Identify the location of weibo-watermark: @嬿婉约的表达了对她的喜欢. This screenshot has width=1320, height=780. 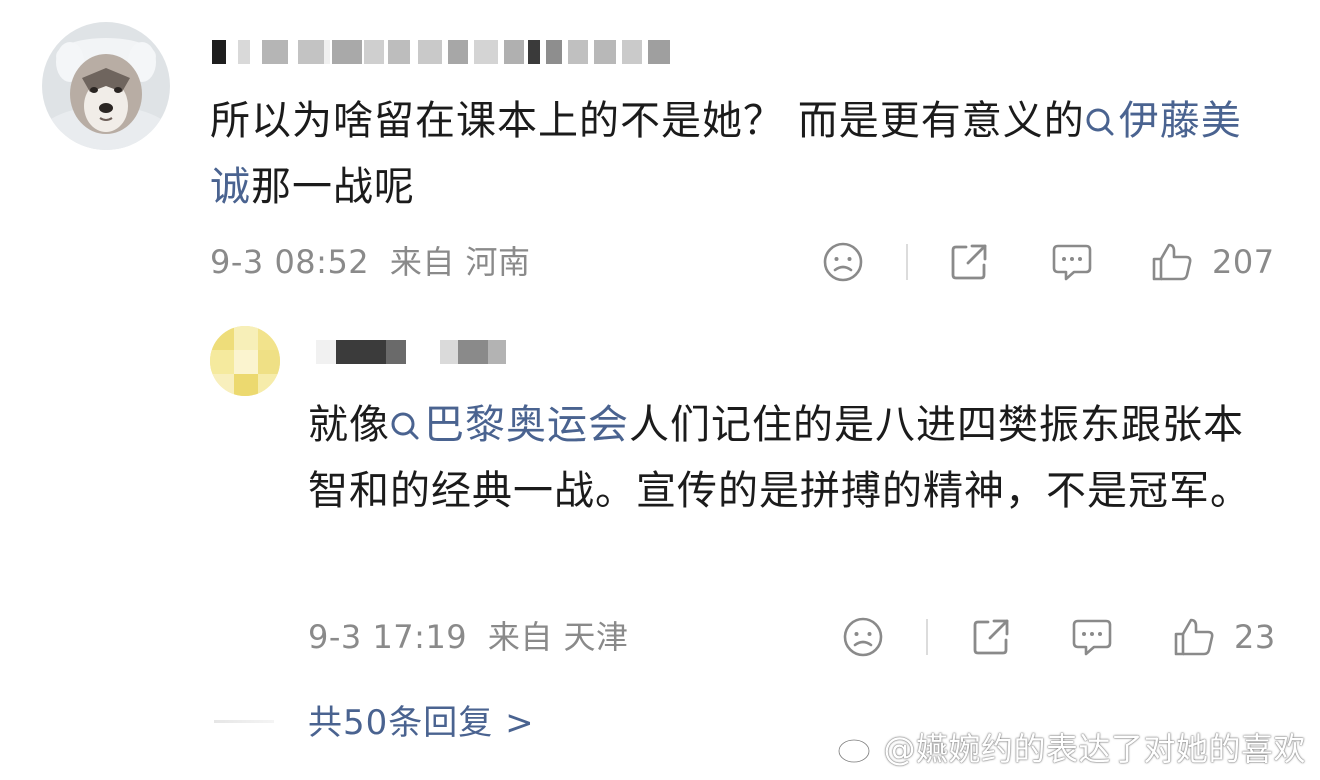
(1071, 747).